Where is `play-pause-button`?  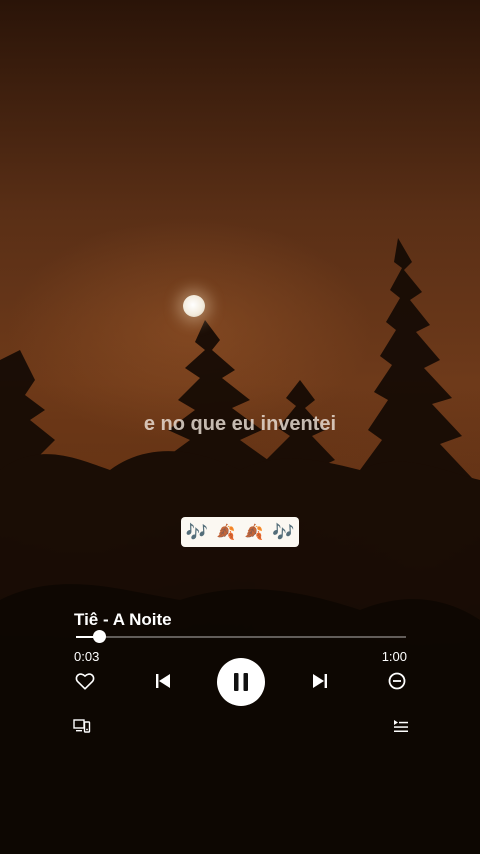
play-pause-button is located at coordinates (241, 682).